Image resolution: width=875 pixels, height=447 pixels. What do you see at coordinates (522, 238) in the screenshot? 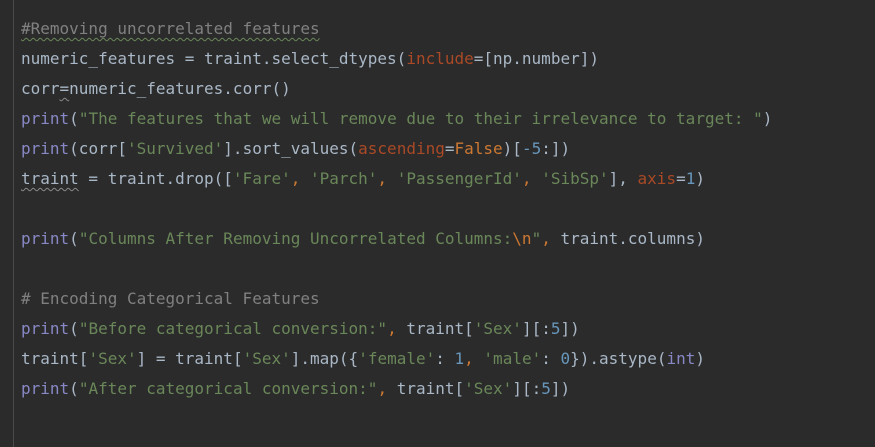
I see `code-token: \n` at bounding box center [522, 238].